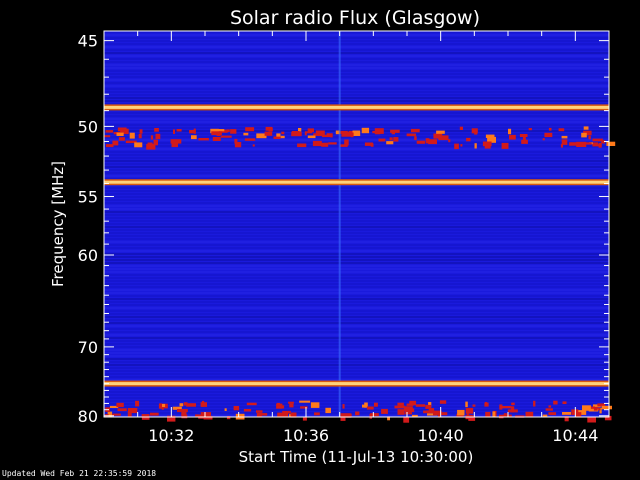 The image size is (640, 480). Describe the element at coordinates (575, 435) in the screenshot. I see `x-tick-label: 10:44` at that location.